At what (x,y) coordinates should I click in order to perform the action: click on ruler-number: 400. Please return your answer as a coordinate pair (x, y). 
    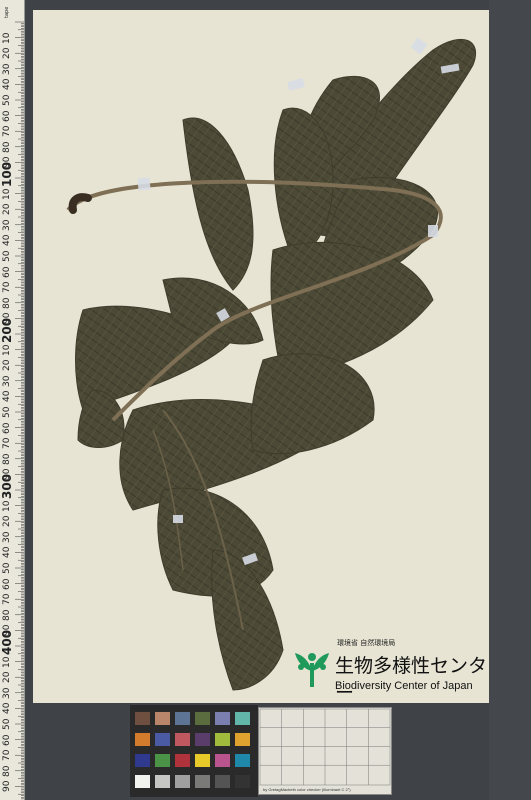
    Looking at the image, I should click on (7, 642).